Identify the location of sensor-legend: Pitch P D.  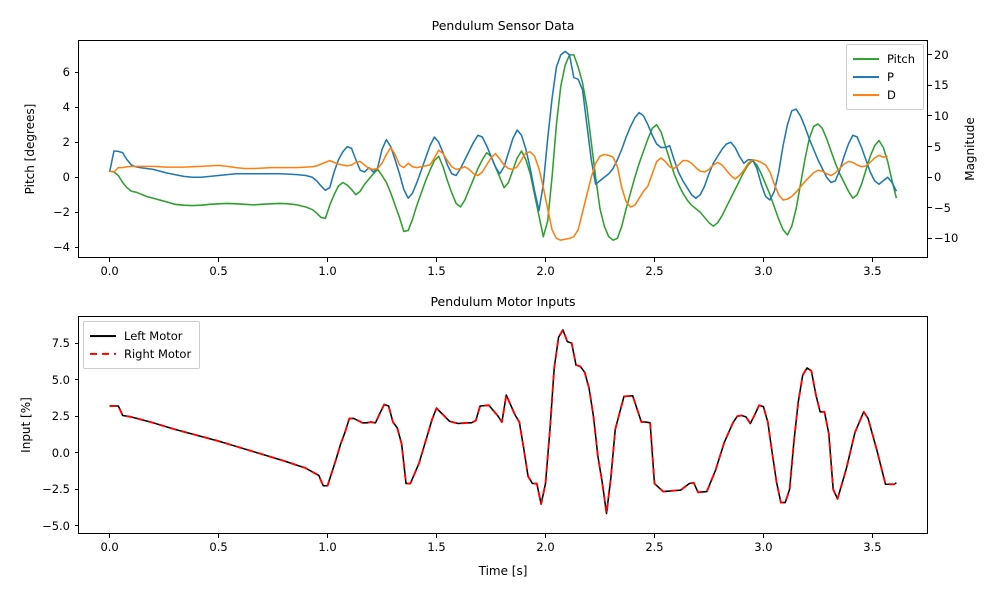
(885, 77).